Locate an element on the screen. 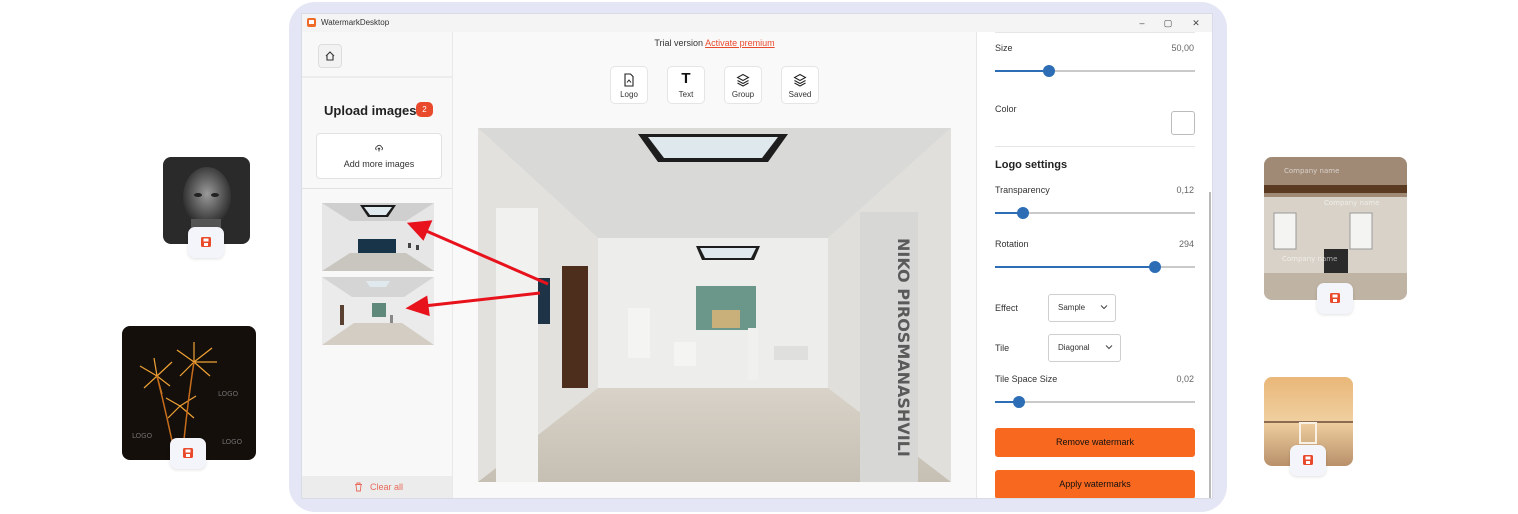  preview-watermark-text: NIKO PIROSMANASHVILI is located at coordinates (903, 347).